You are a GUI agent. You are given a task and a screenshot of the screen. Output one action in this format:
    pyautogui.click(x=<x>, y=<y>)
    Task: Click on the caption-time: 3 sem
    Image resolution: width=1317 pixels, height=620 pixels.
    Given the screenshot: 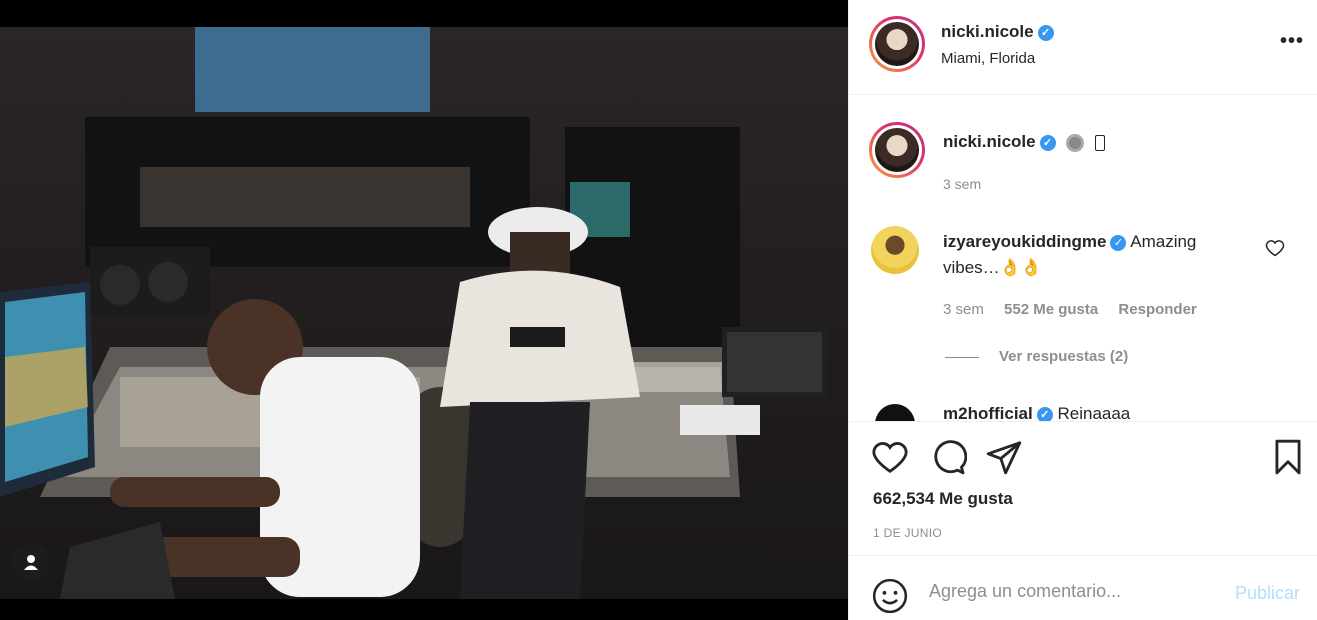 What is the action you would take?
    pyautogui.click(x=962, y=184)
    